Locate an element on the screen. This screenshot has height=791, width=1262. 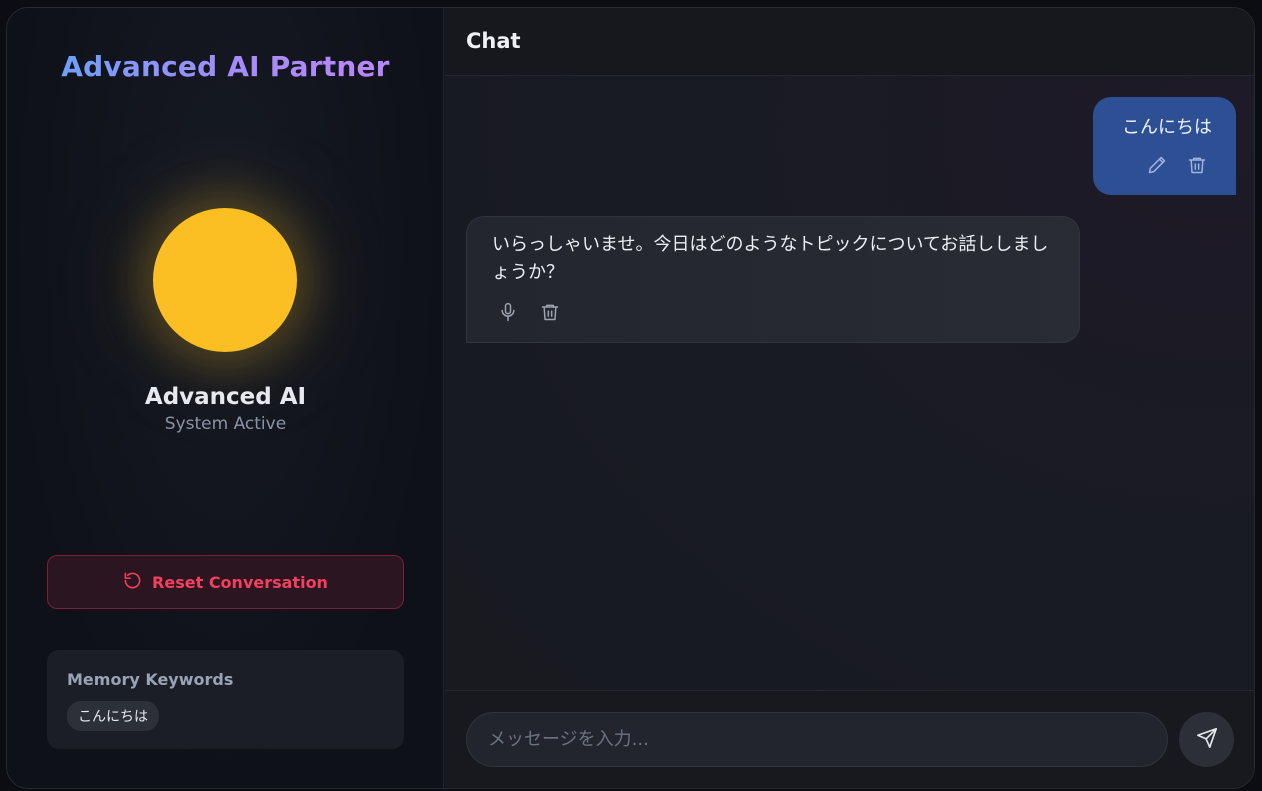
send-button is located at coordinates (1206, 739).